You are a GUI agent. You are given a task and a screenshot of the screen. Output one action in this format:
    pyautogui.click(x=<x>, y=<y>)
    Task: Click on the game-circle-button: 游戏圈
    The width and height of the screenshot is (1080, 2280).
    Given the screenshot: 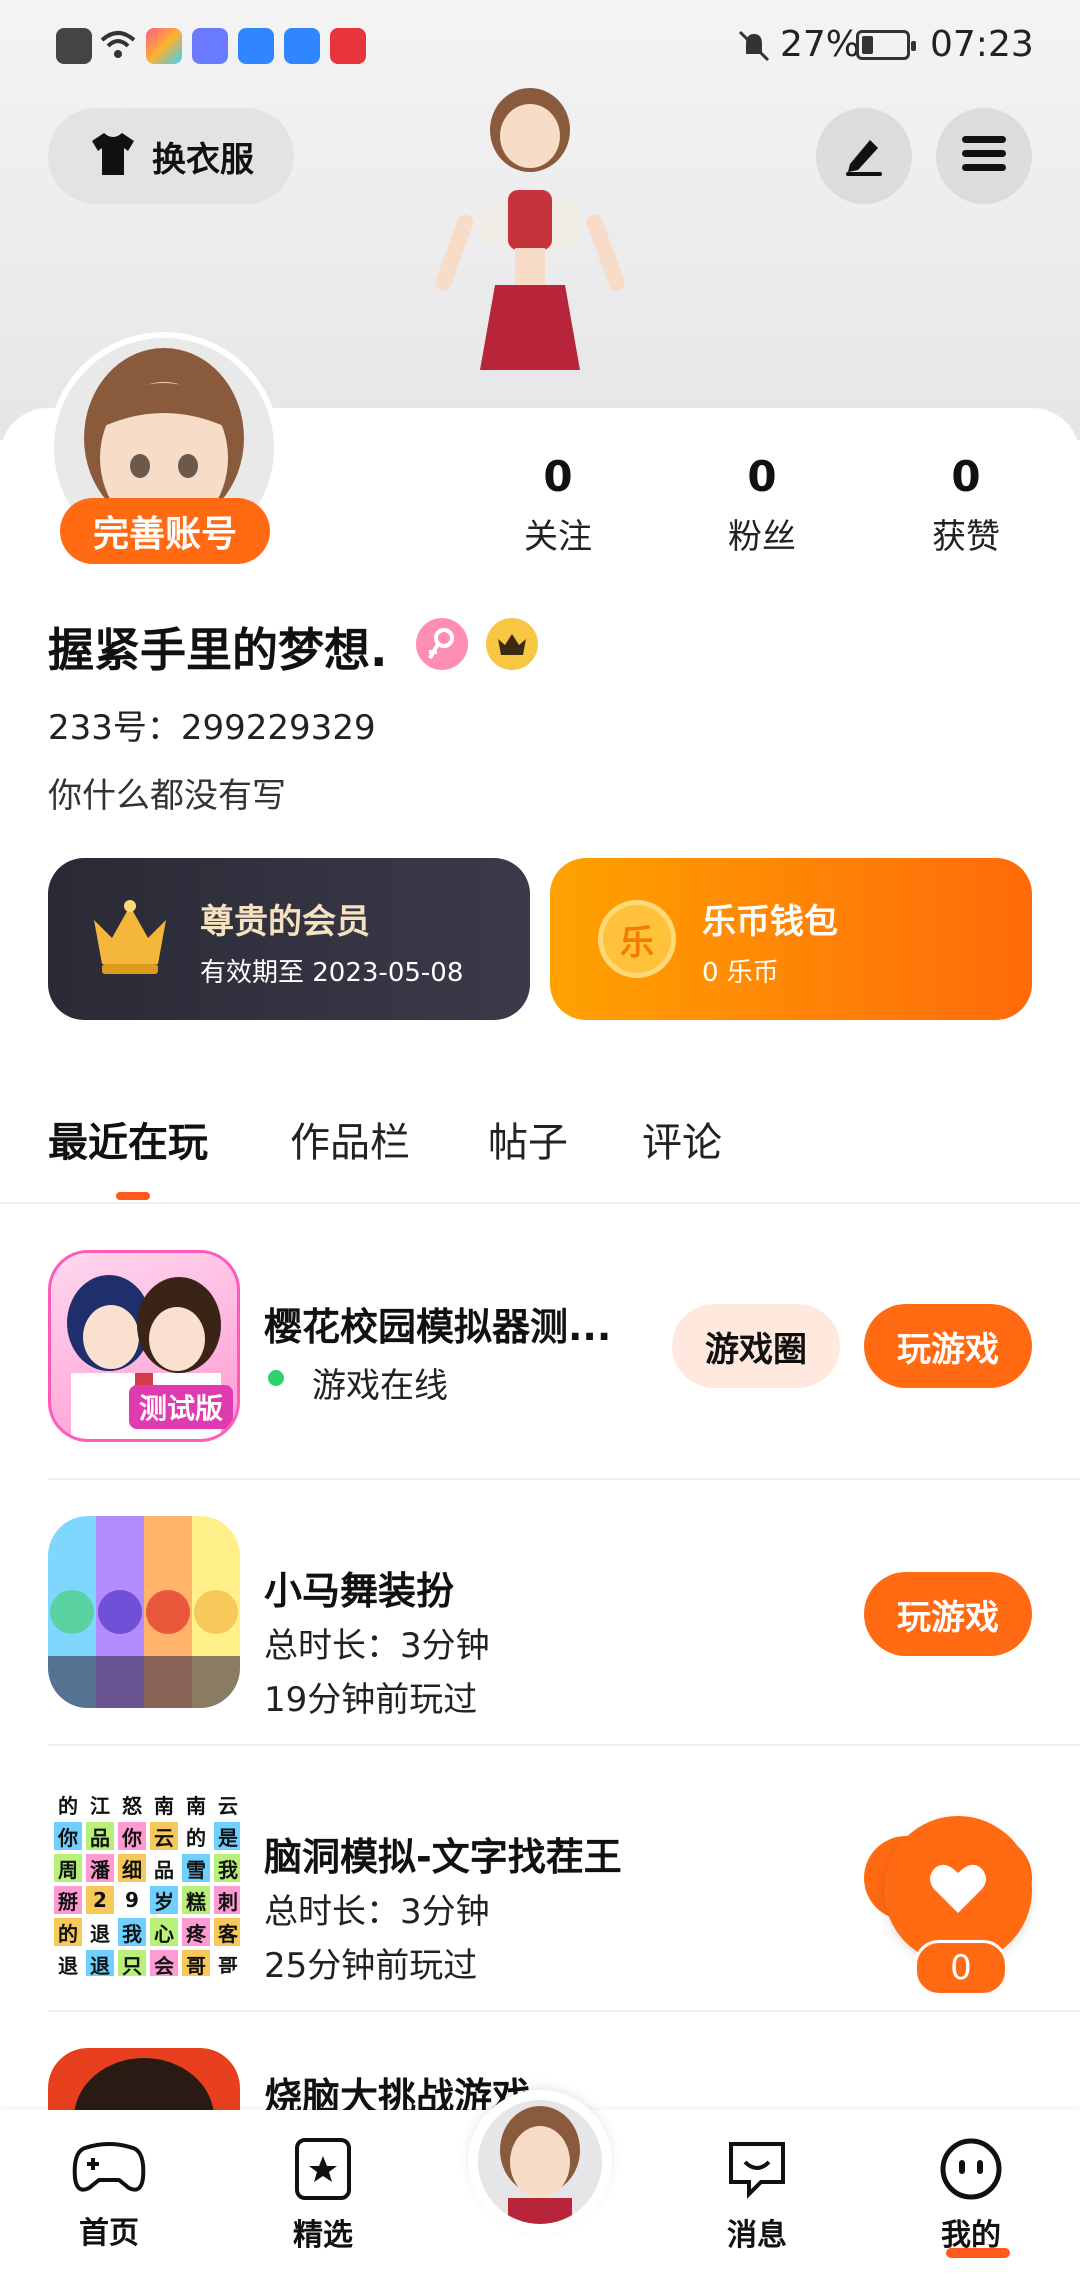 What is the action you would take?
    pyautogui.click(x=756, y=1346)
    